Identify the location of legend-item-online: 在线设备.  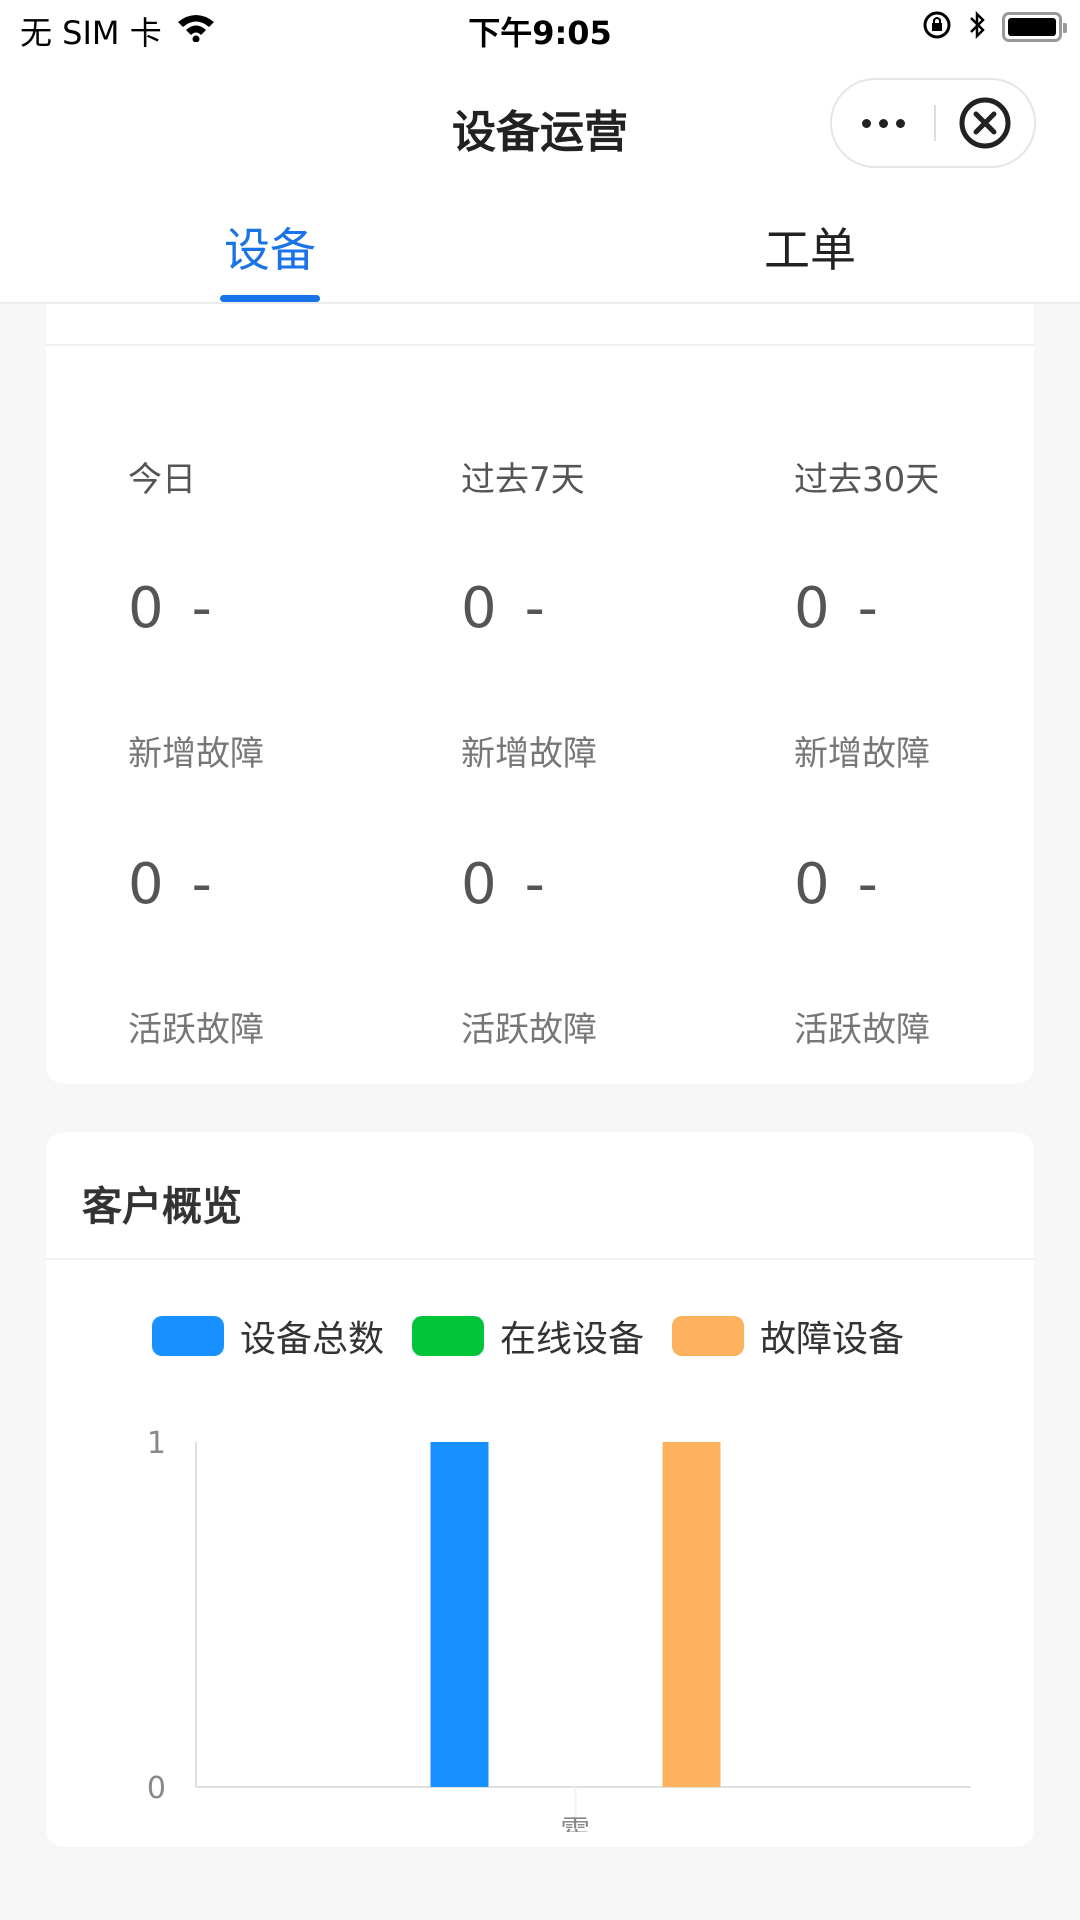
(528, 1336).